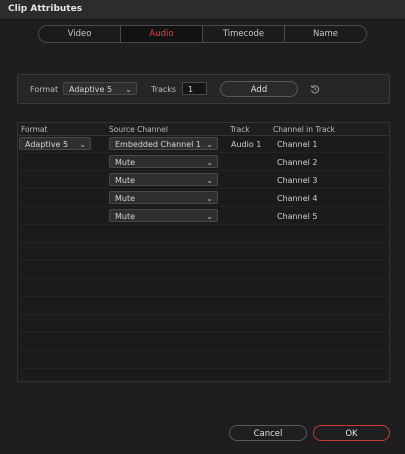 This screenshot has height=454, width=405. I want to click on tab-name: Name, so click(325, 34).